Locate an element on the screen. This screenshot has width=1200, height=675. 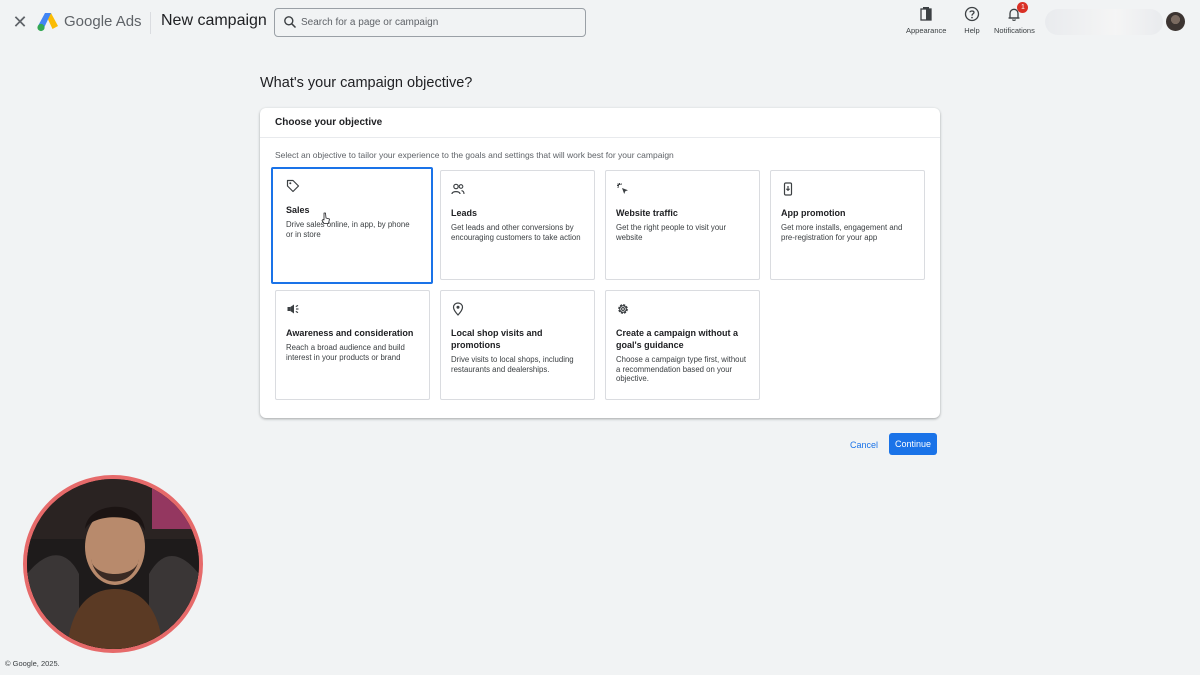
appearance-icon is located at coordinates (926, 14).